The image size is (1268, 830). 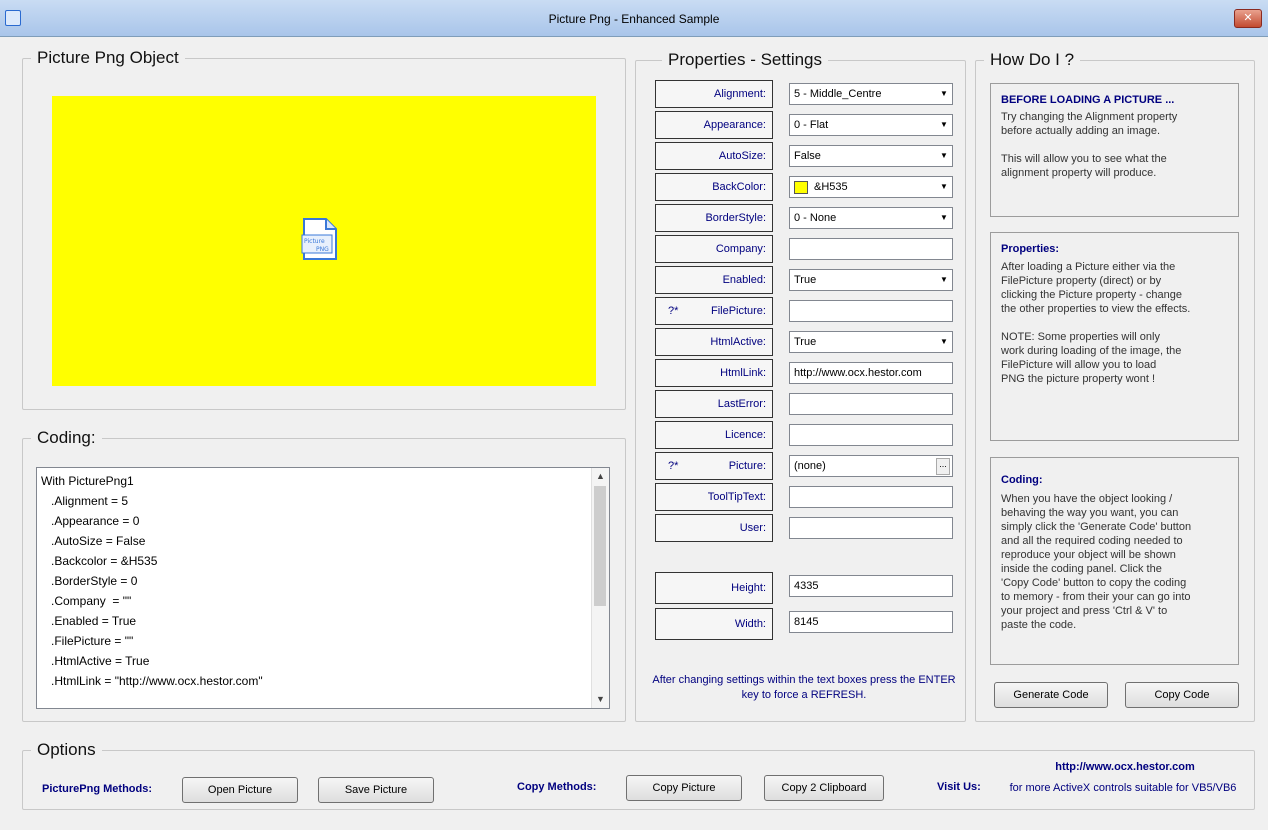 I want to click on code-line: .Appearance = 0, so click(x=90, y=521).